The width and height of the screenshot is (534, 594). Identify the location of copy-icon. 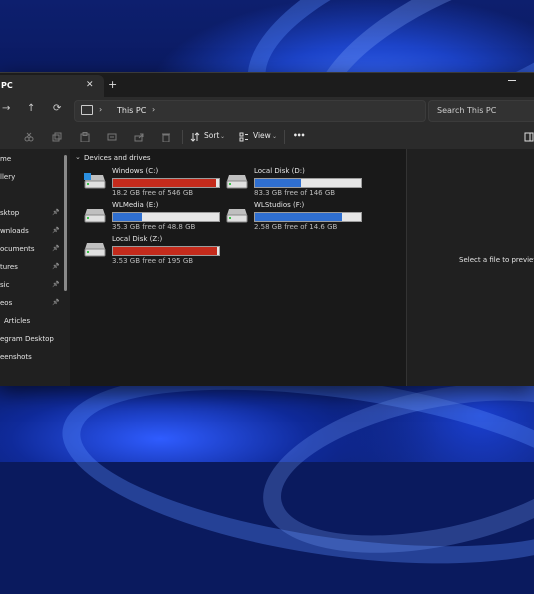
(57, 137).